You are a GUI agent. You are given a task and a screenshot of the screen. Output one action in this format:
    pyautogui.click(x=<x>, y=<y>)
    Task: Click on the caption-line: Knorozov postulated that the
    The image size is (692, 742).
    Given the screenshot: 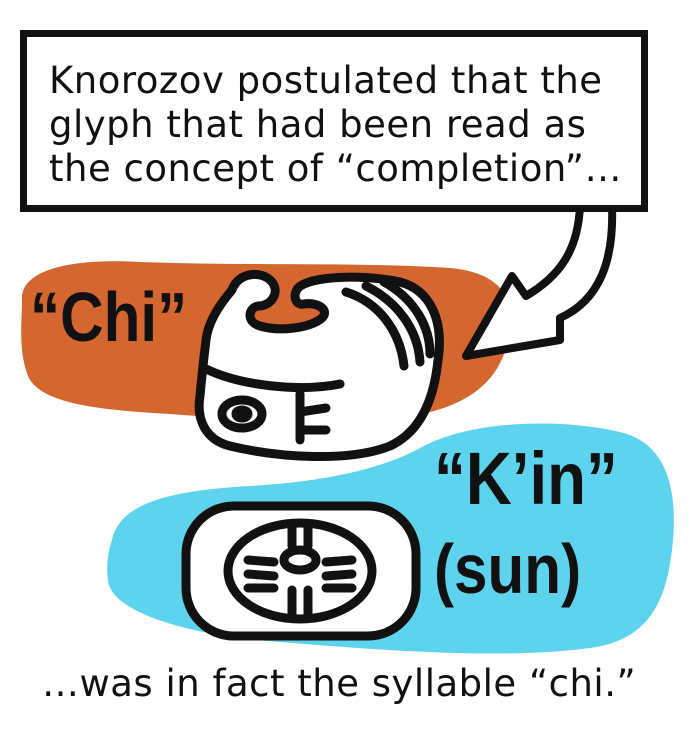 What is the action you would take?
    pyautogui.click(x=326, y=80)
    